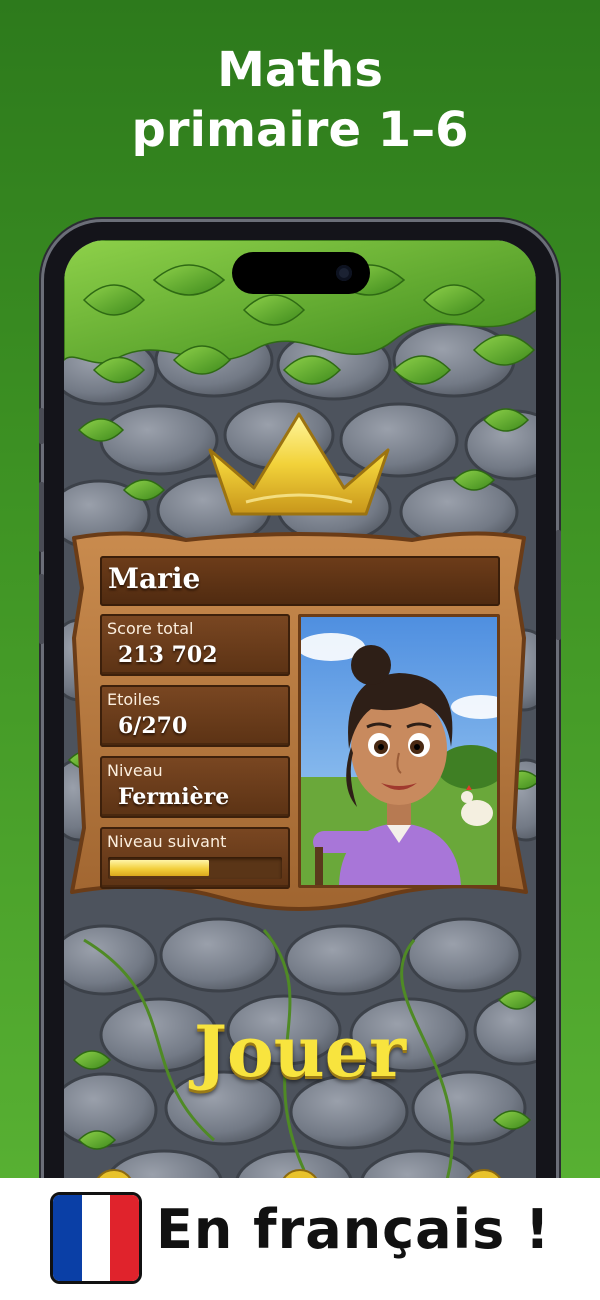  Describe the element at coordinates (135, 770) in the screenshot. I see `stat-label: Niveau` at that location.